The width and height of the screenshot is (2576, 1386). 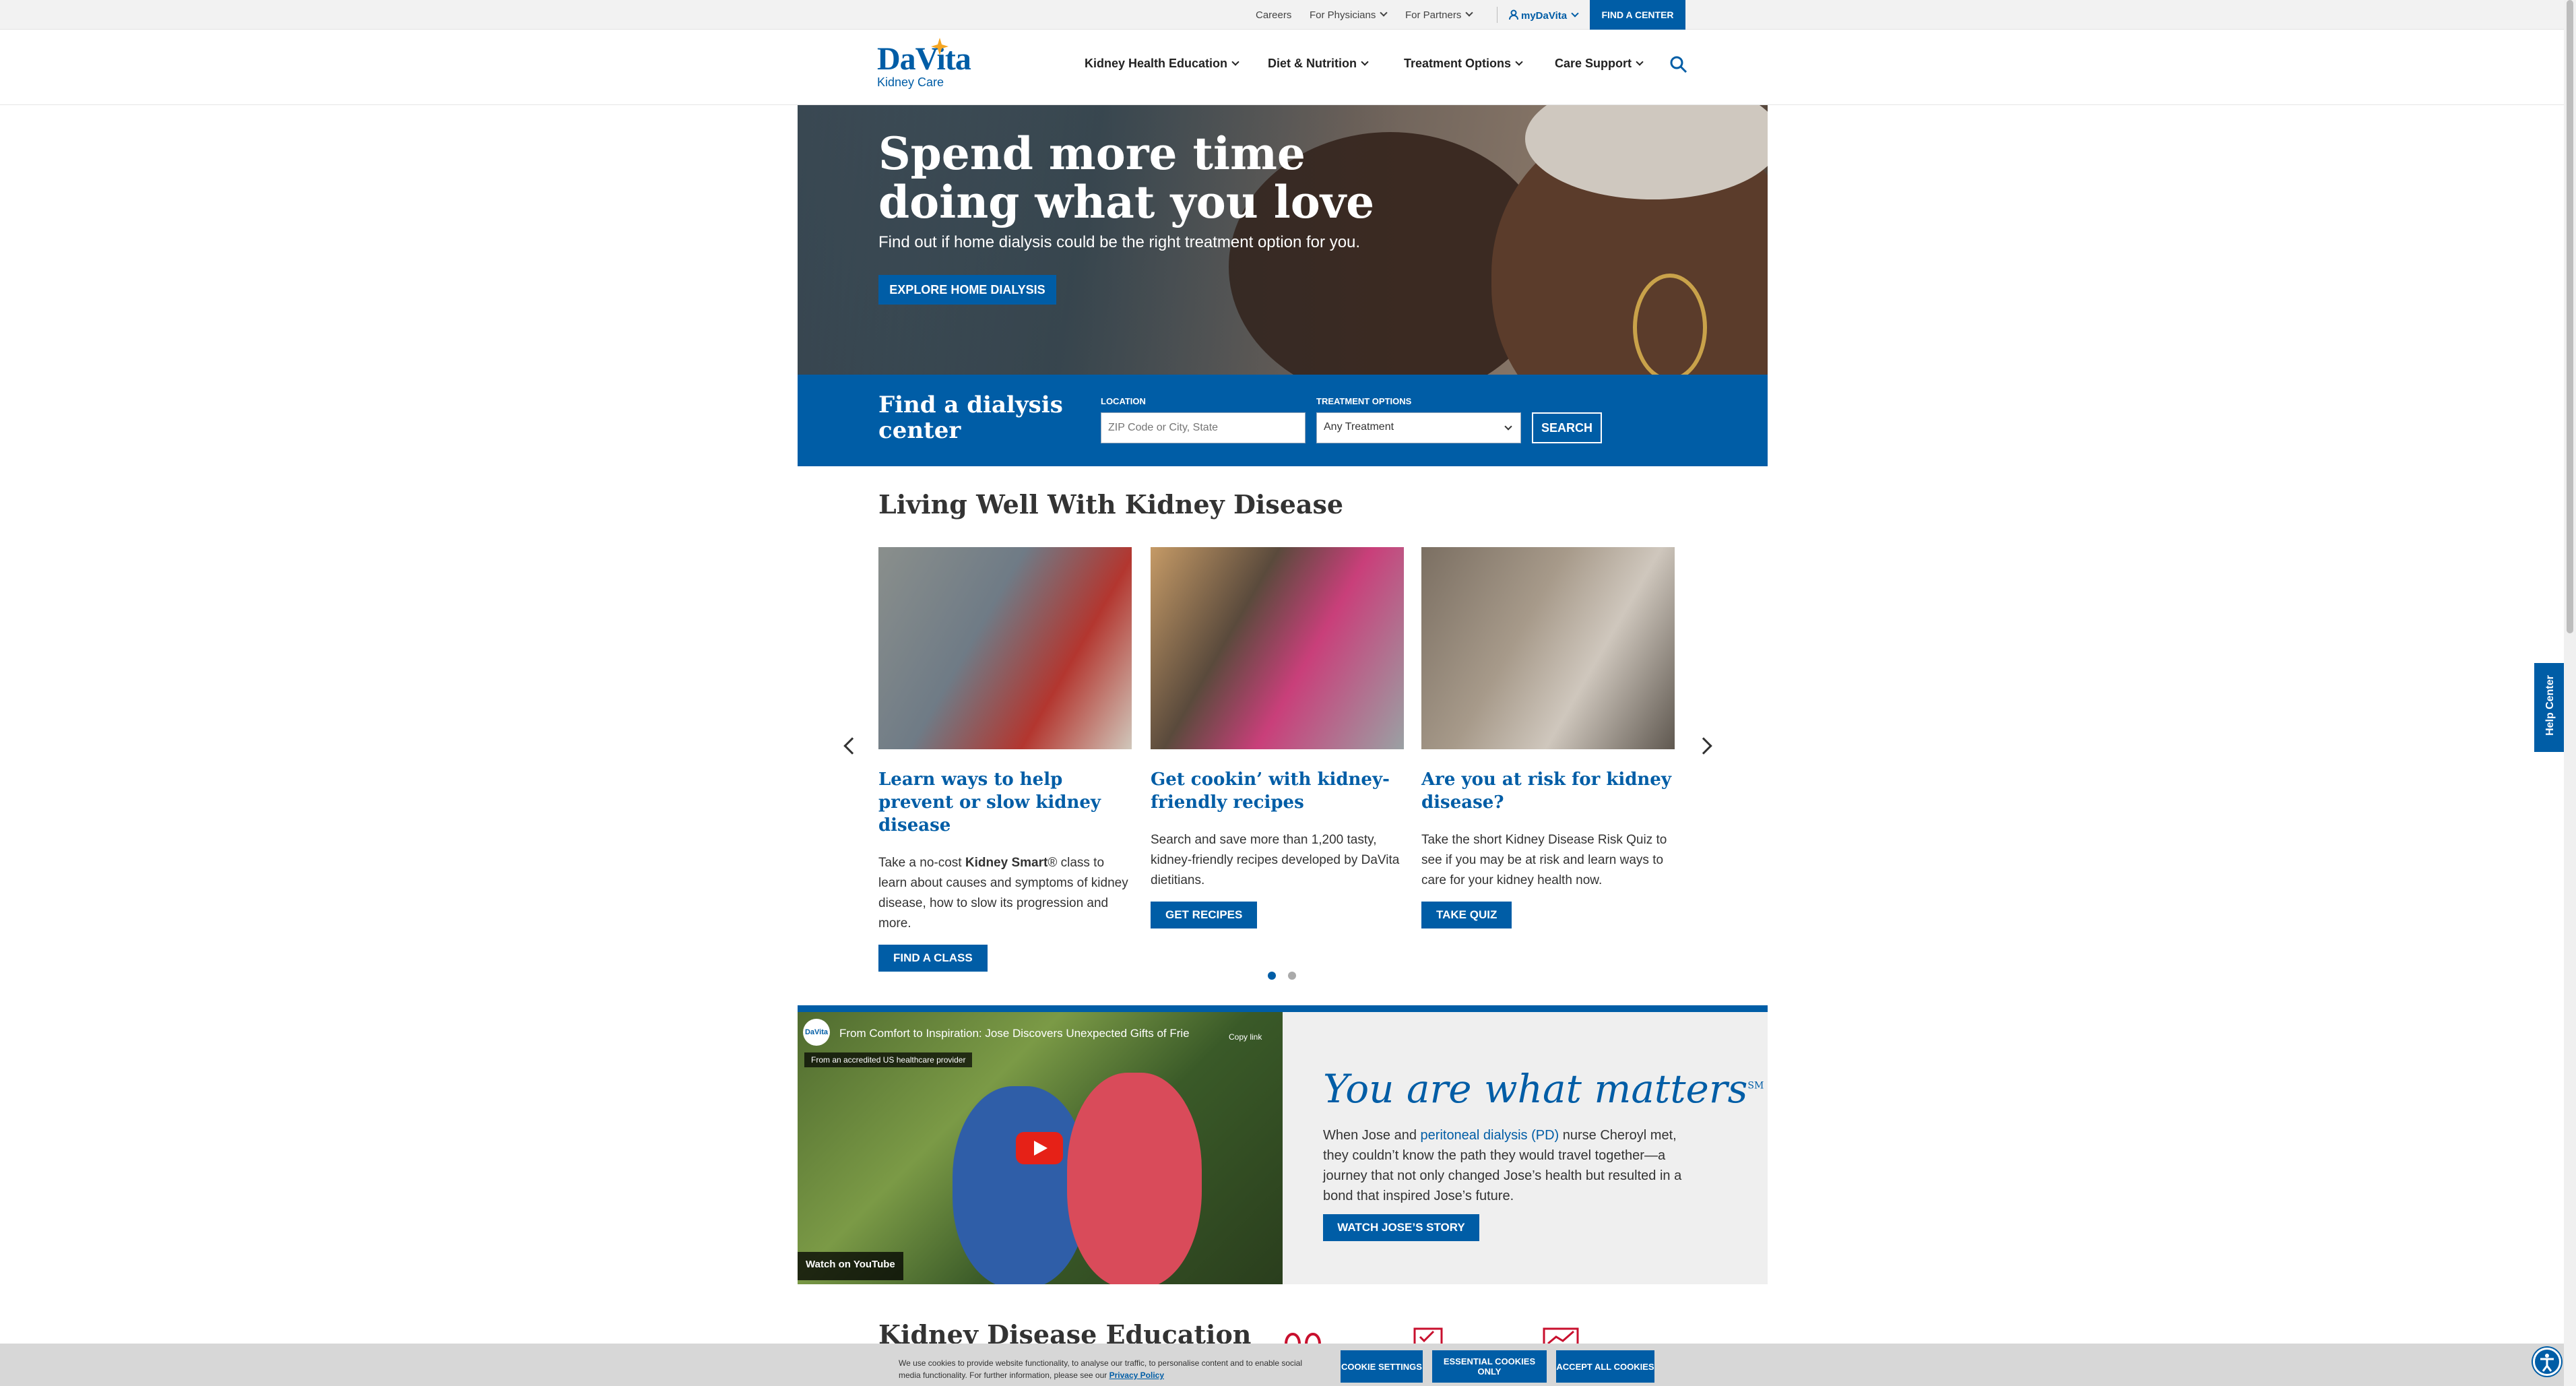 What do you see at coordinates (1123, 401) in the screenshot?
I see `location-label: LOCATION` at bounding box center [1123, 401].